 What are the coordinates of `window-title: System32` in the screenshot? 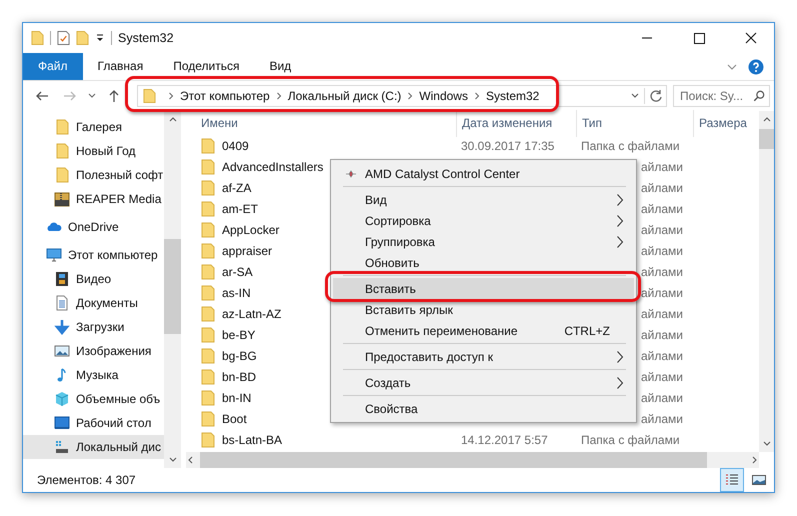 It's located at (146, 38).